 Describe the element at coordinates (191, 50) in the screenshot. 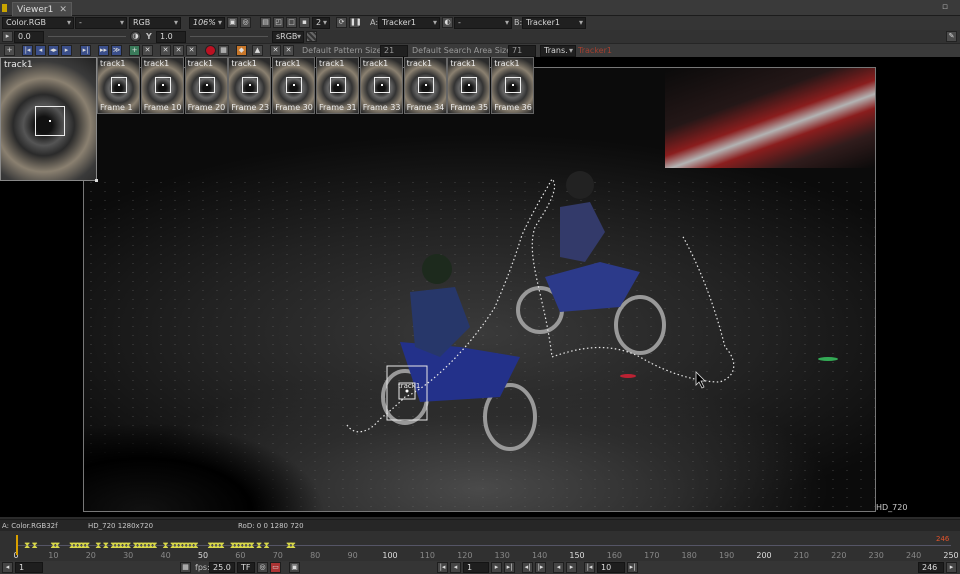

I see `clear-forward-icon: ✕` at that location.